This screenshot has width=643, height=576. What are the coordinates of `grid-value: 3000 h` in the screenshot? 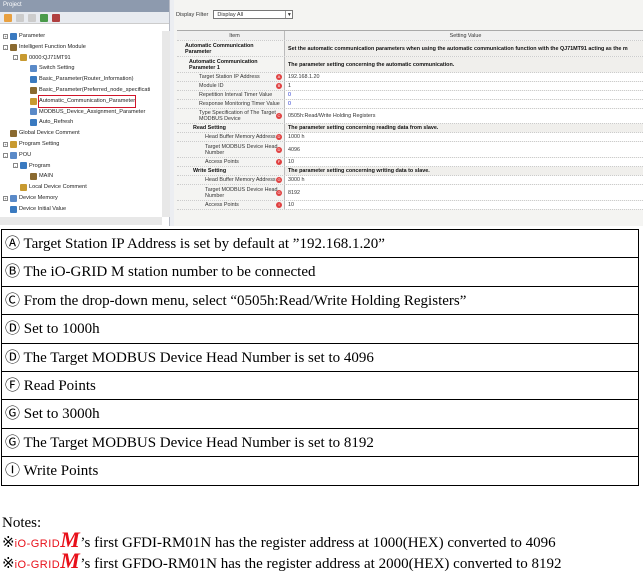 It's located at (463, 180).